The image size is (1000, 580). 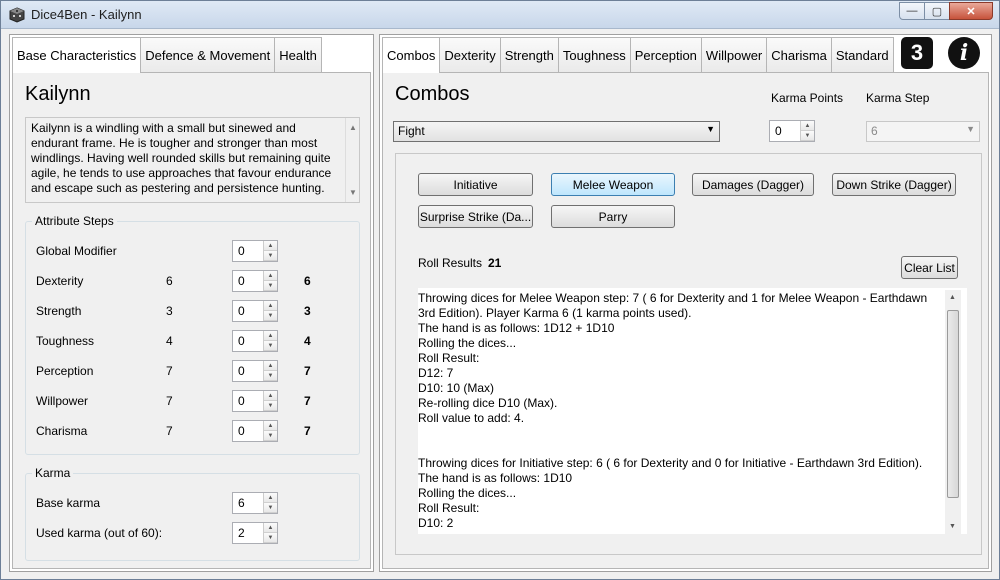 I want to click on attribute-steps-label: Attribute Steps, so click(x=74, y=221).